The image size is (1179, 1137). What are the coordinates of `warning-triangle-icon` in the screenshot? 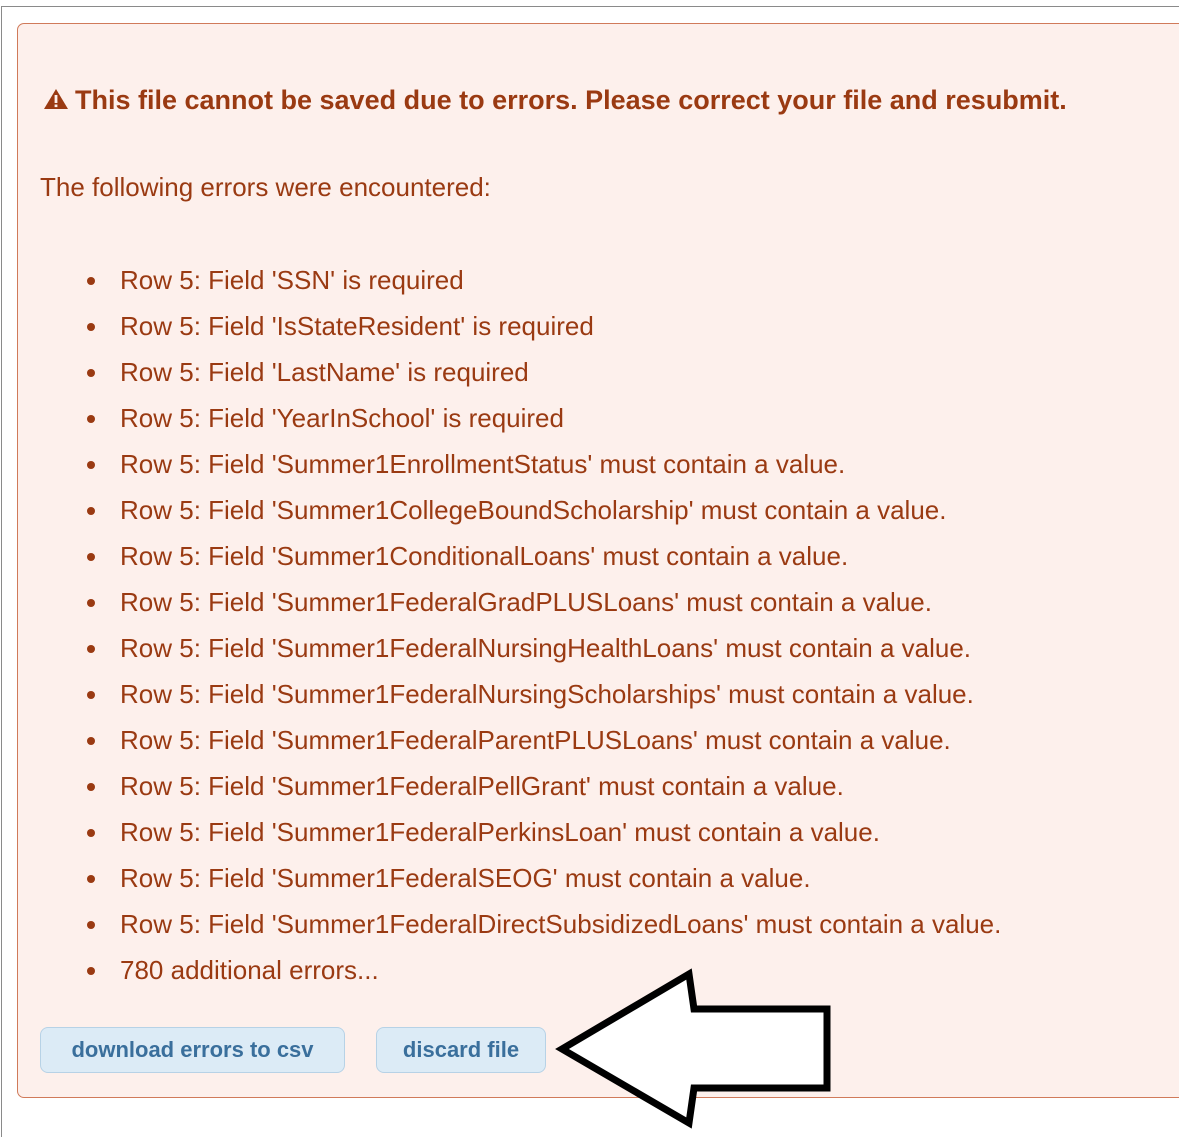 It's located at (56, 99).